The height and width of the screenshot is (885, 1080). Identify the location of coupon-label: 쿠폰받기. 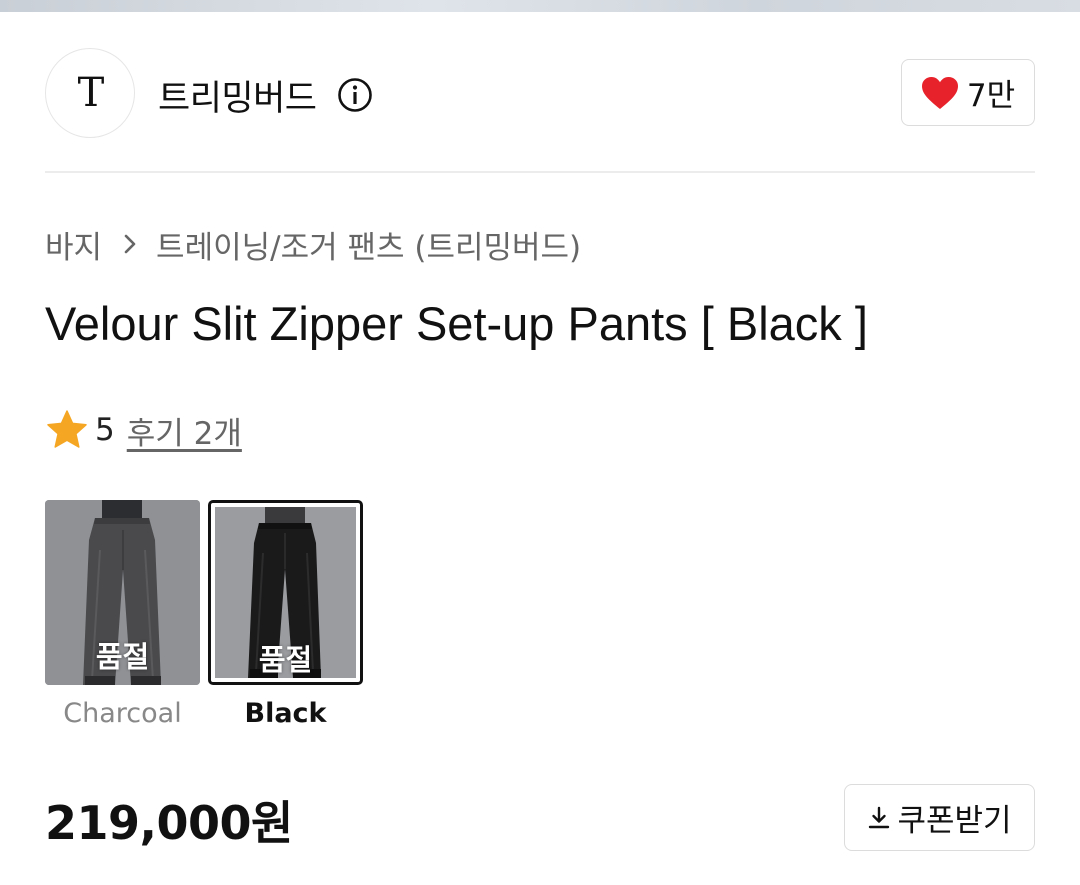
(954, 821).